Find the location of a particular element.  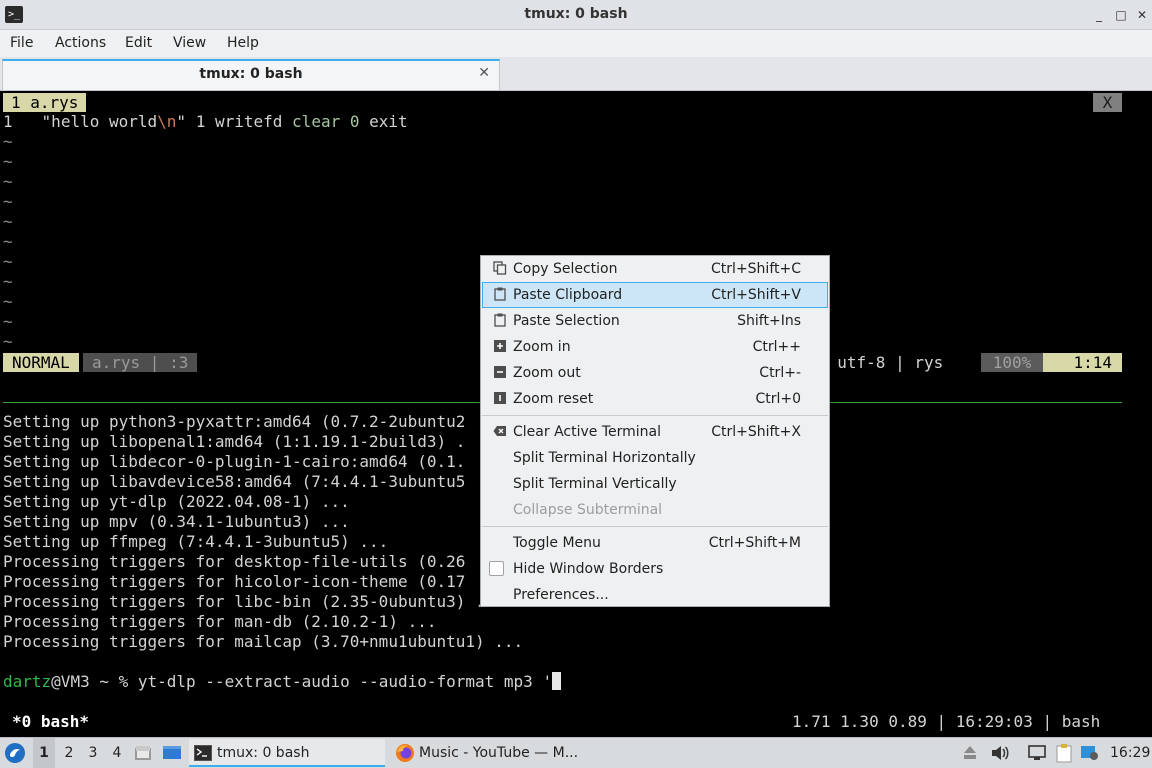

menu-item-split-horizontal: Split Terminal Horizontally is located at coordinates (655, 458).